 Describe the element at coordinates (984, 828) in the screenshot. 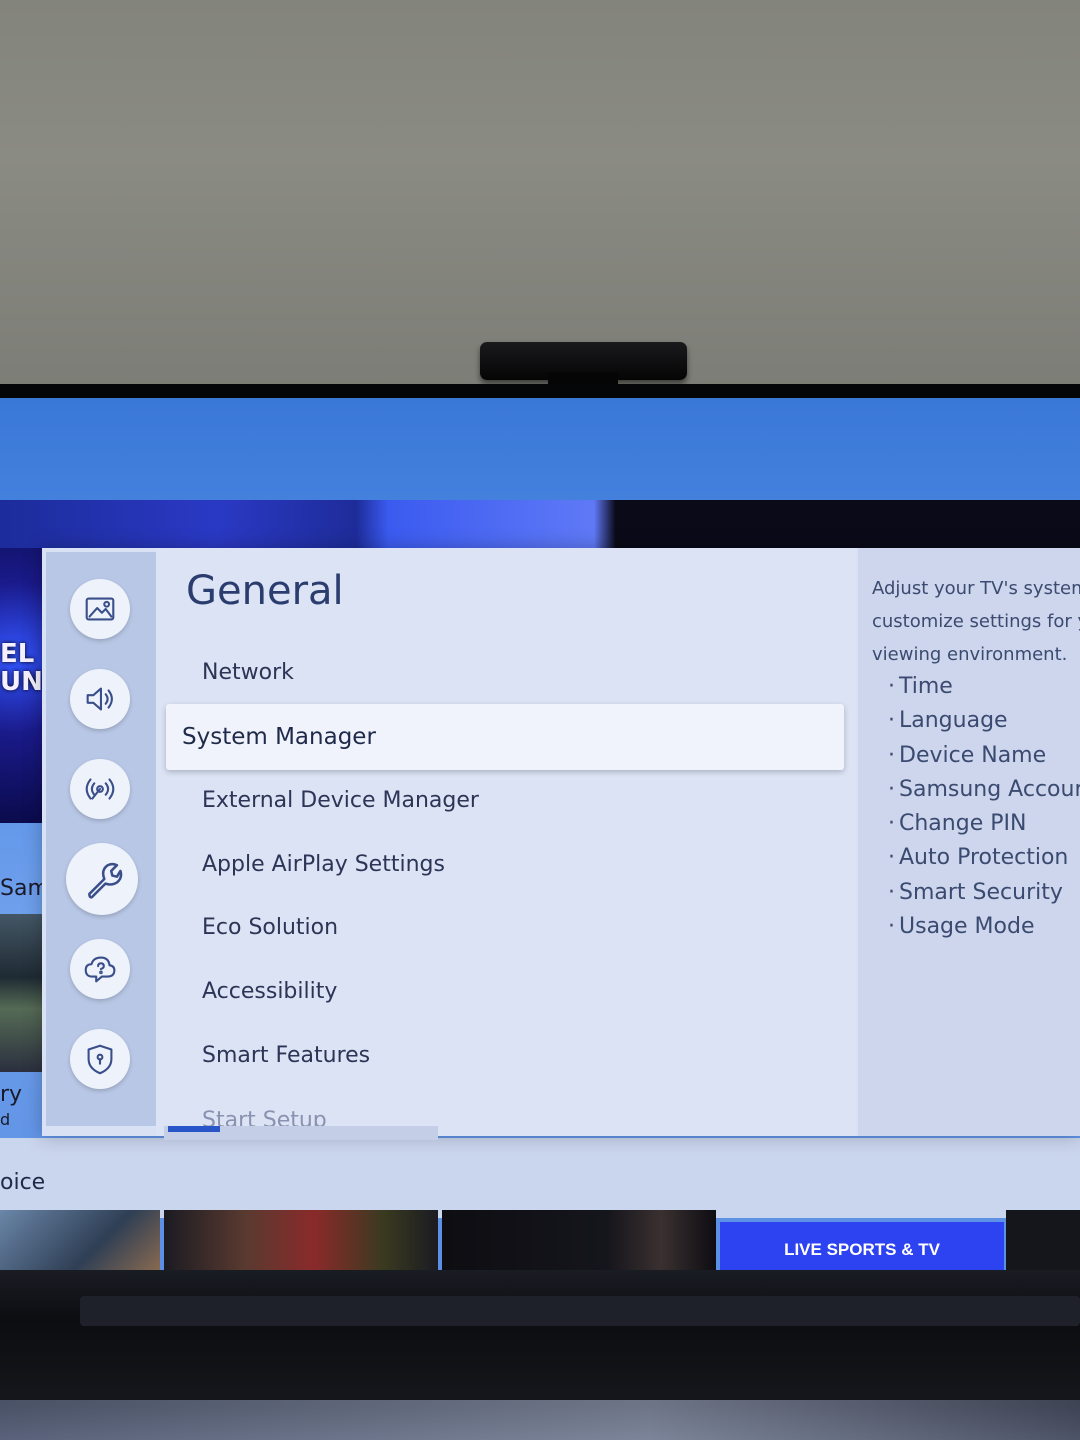

I see `description-item-change-pin: Change PIN` at that location.